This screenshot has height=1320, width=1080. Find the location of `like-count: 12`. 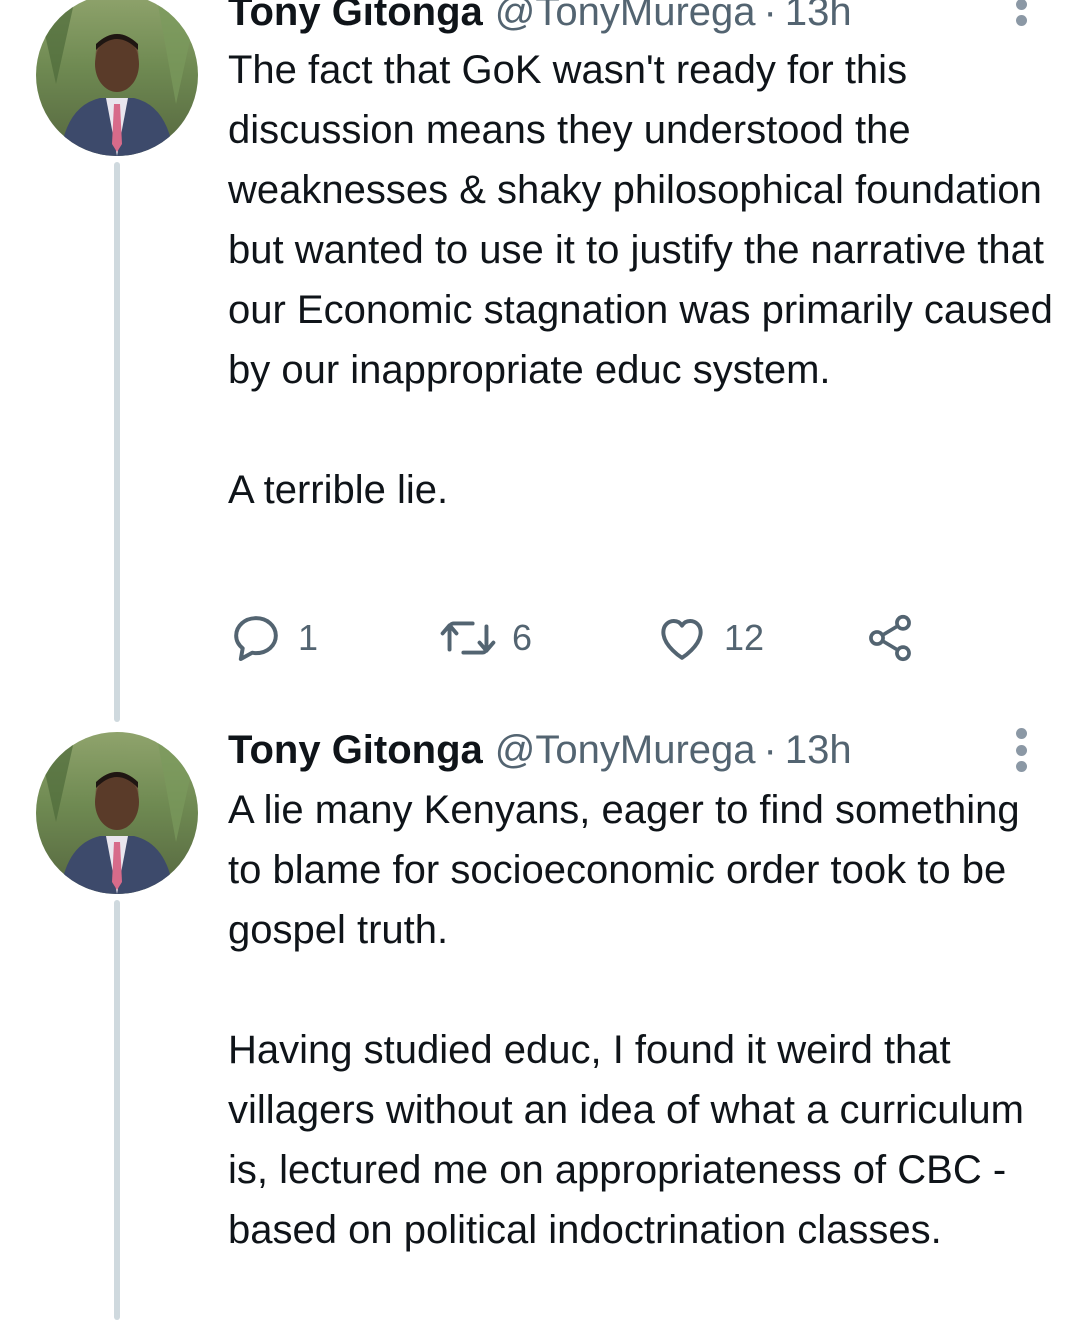

like-count: 12 is located at coordinates (744, 637).